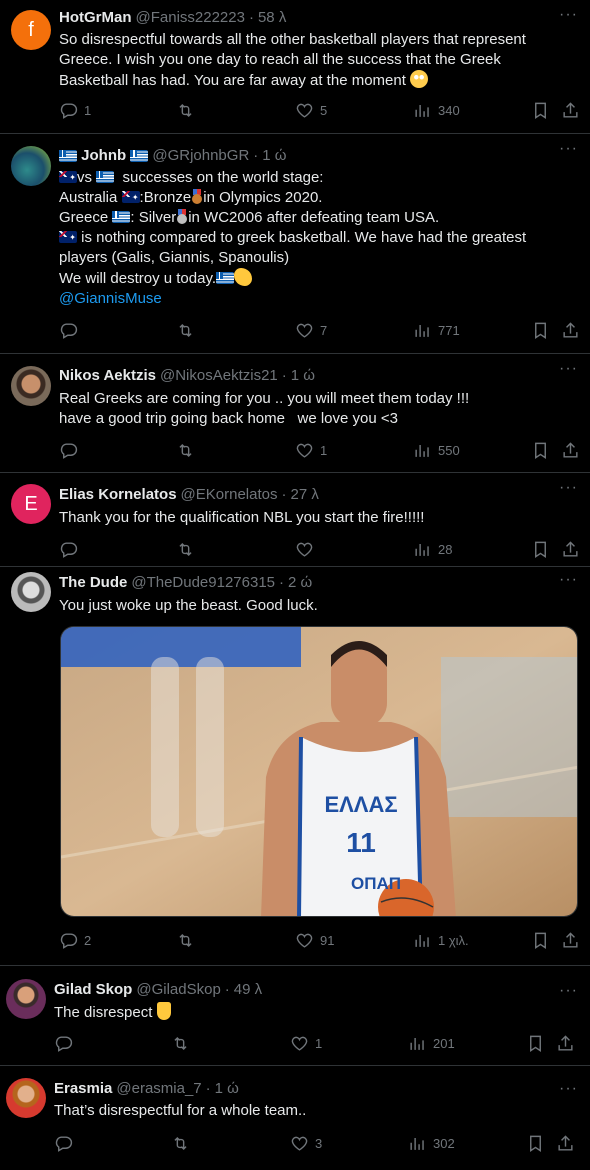  I want to click on views-button: 771, so click(436, 330).